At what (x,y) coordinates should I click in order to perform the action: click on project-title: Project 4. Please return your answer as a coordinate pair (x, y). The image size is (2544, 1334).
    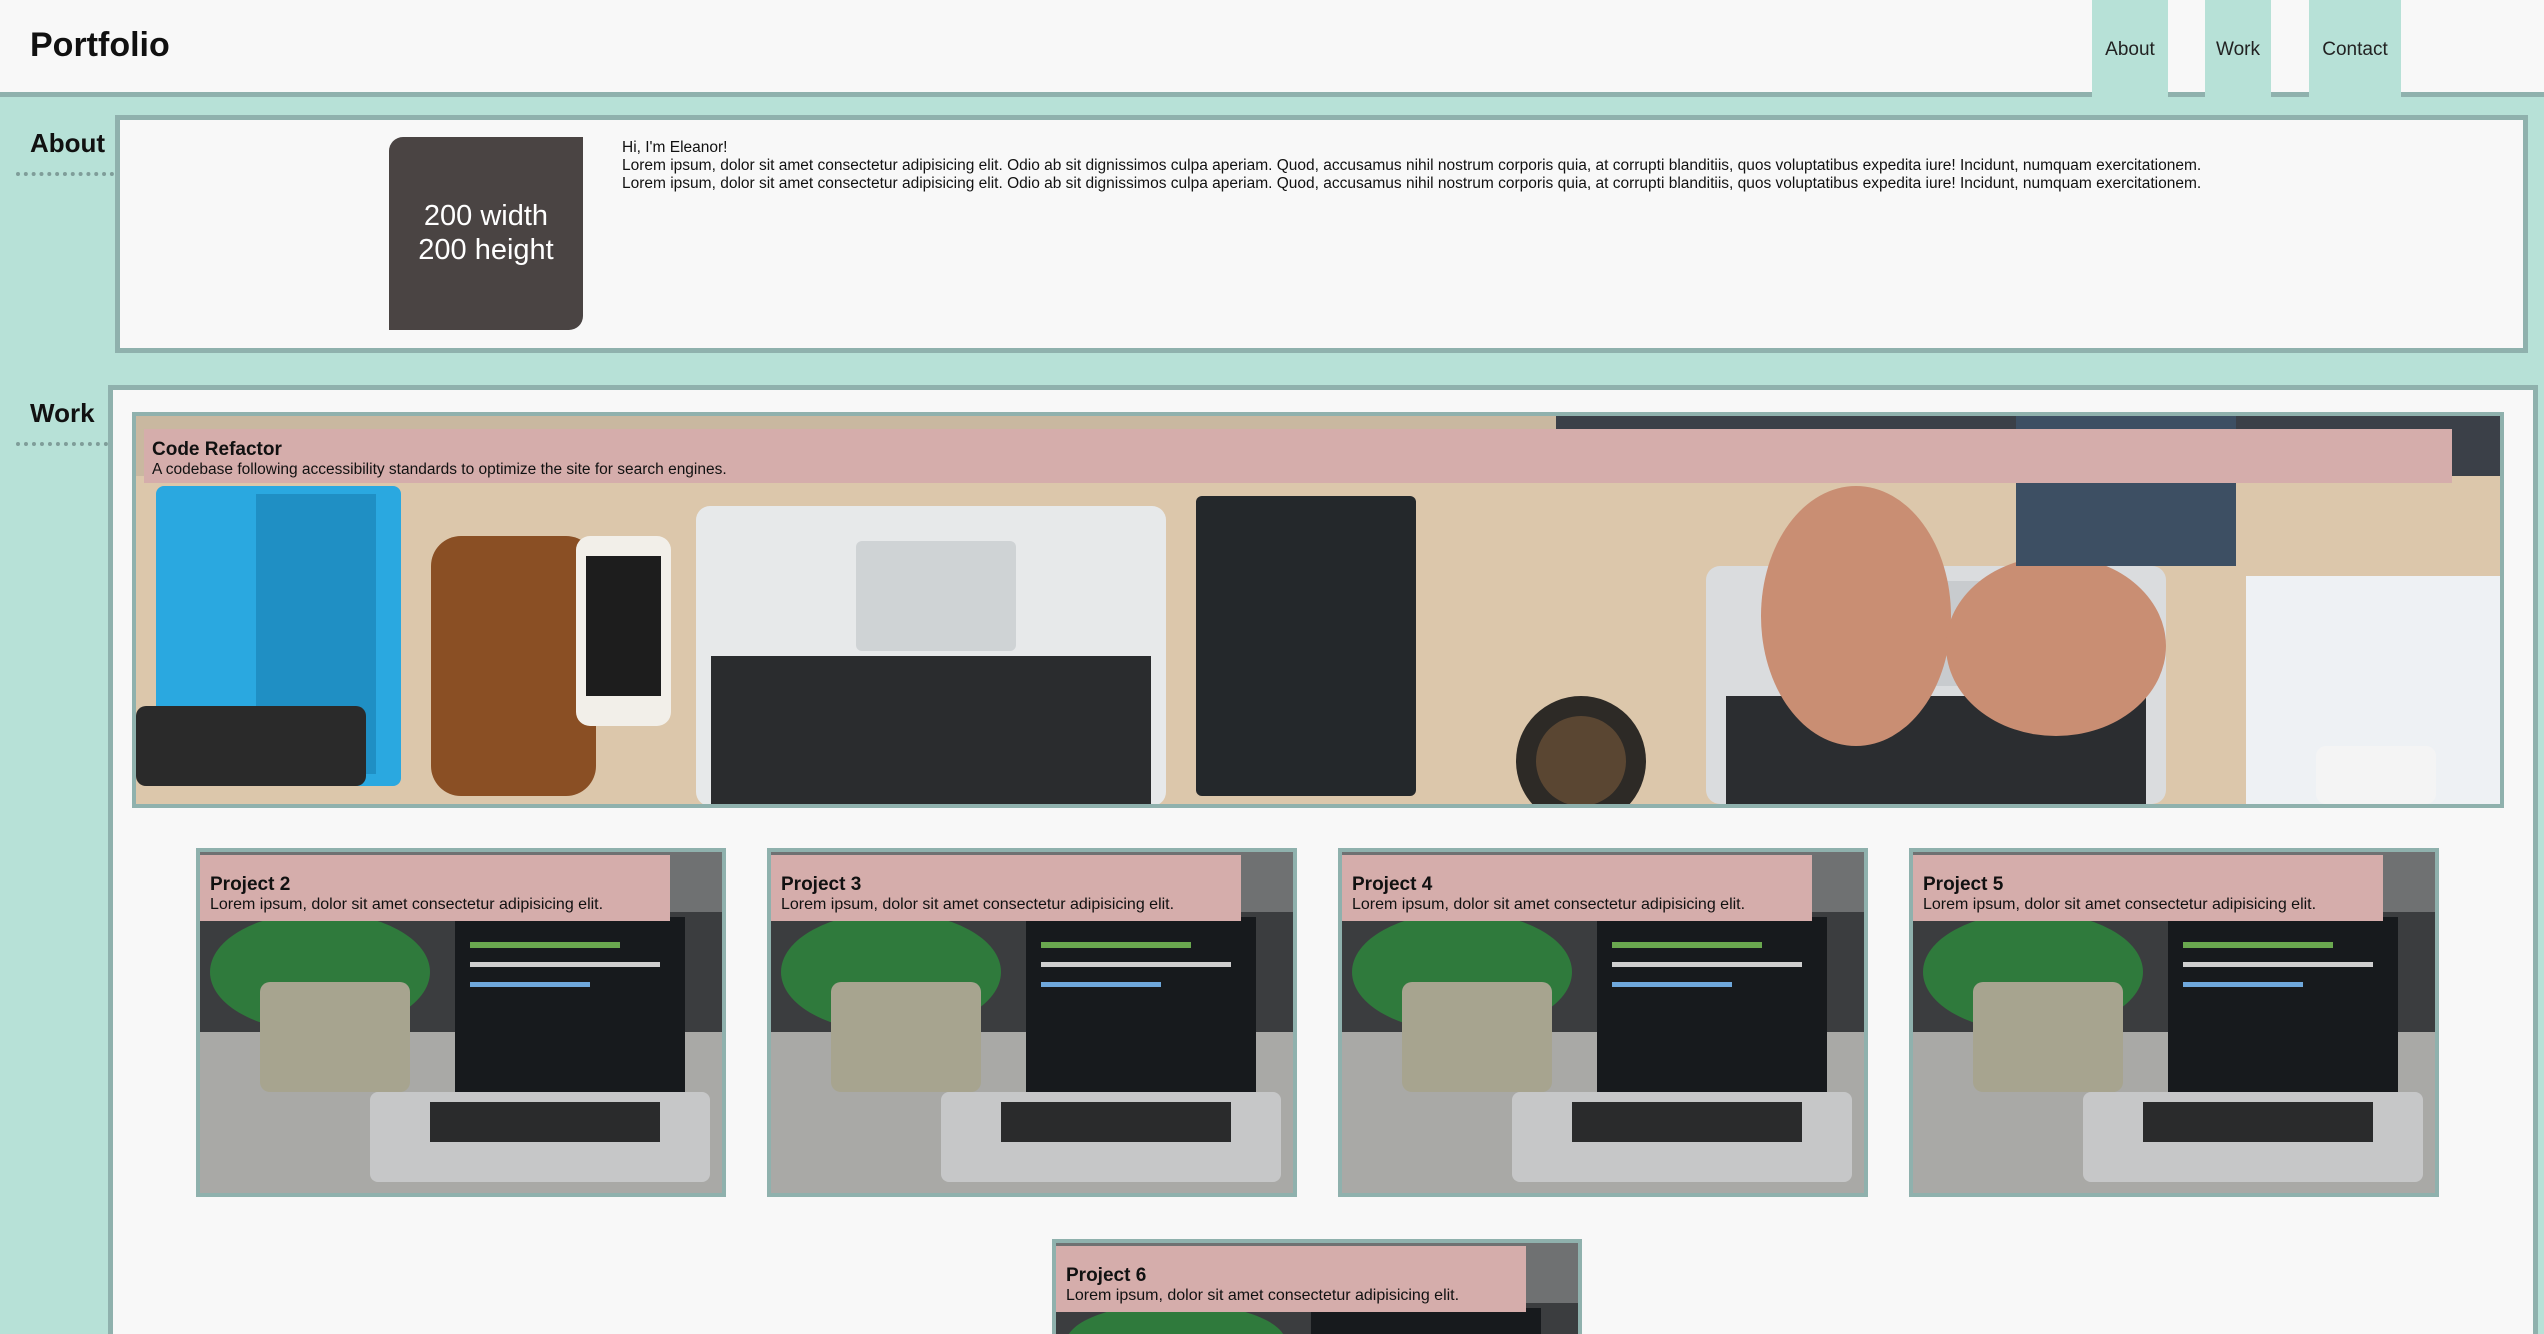
    Looking at the image, I should click on (1392, 884).